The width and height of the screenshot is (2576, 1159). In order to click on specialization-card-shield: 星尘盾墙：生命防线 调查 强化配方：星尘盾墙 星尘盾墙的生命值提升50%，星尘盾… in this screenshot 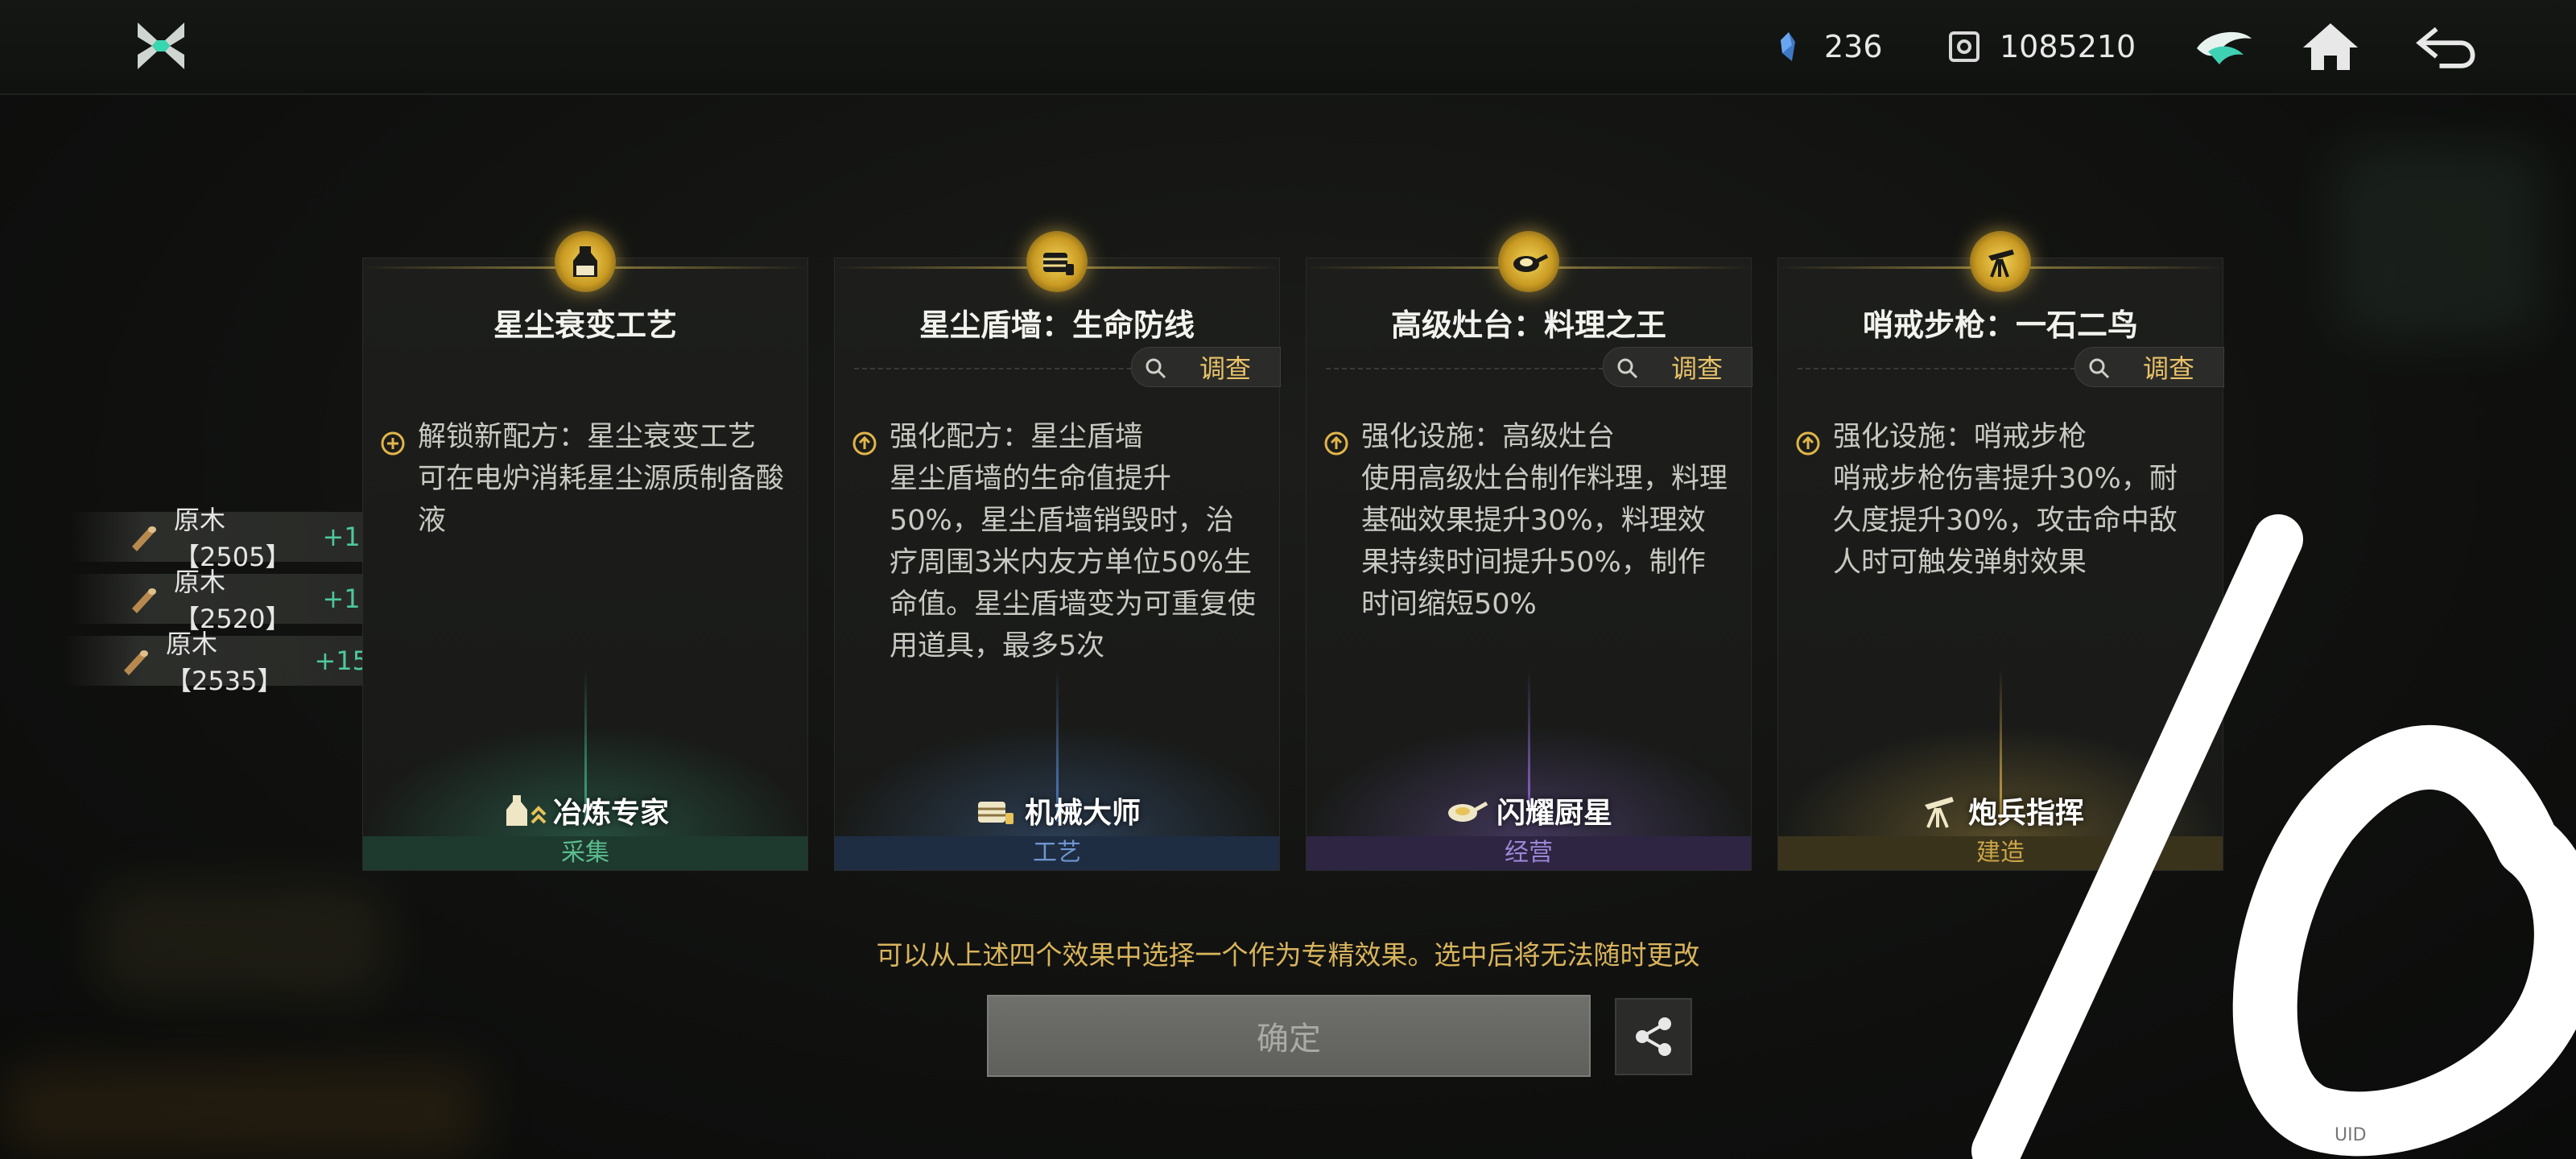, I will do `click(1057, 551)`.